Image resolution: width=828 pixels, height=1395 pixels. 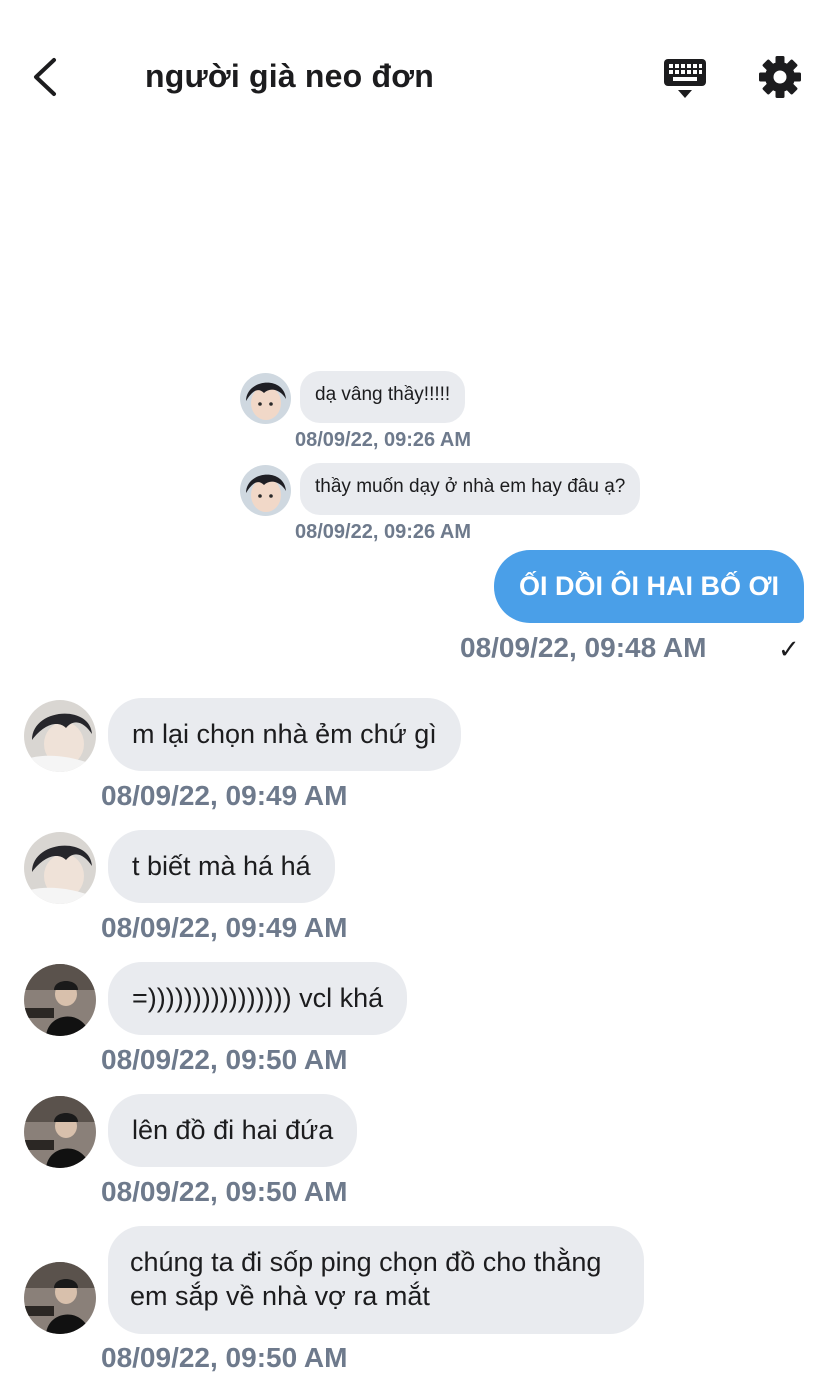 I want to click on keyboard-icon, so click(x=685, y=78).